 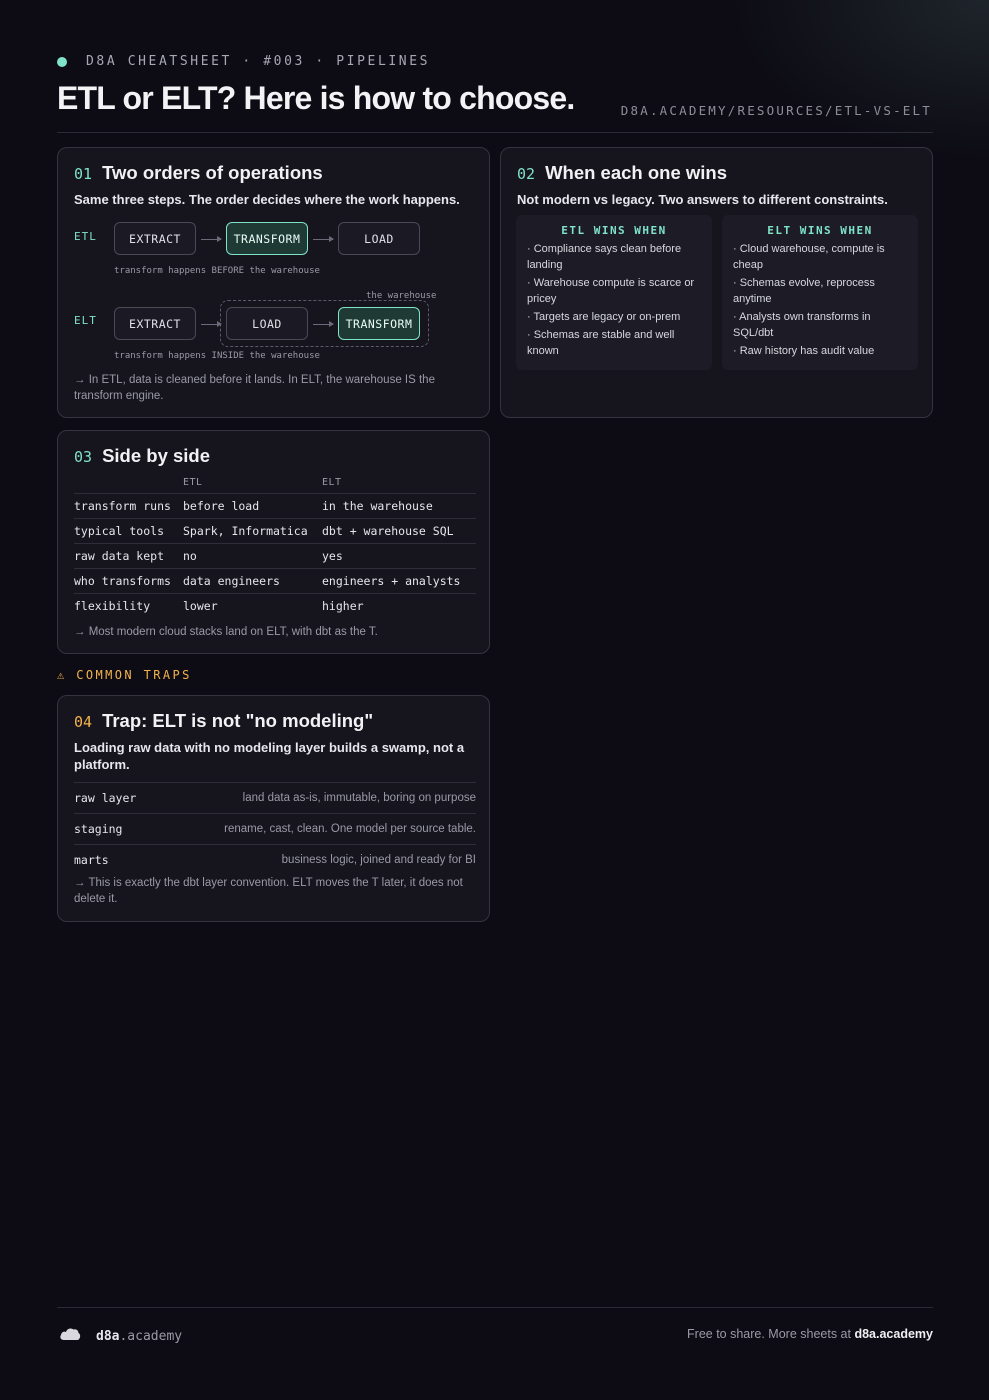 What do you see at coordinates (614, 230) in the screenshot?
I see `etl-wins-heading: ETL WINS WHEN` at bounding box center [614, 230].